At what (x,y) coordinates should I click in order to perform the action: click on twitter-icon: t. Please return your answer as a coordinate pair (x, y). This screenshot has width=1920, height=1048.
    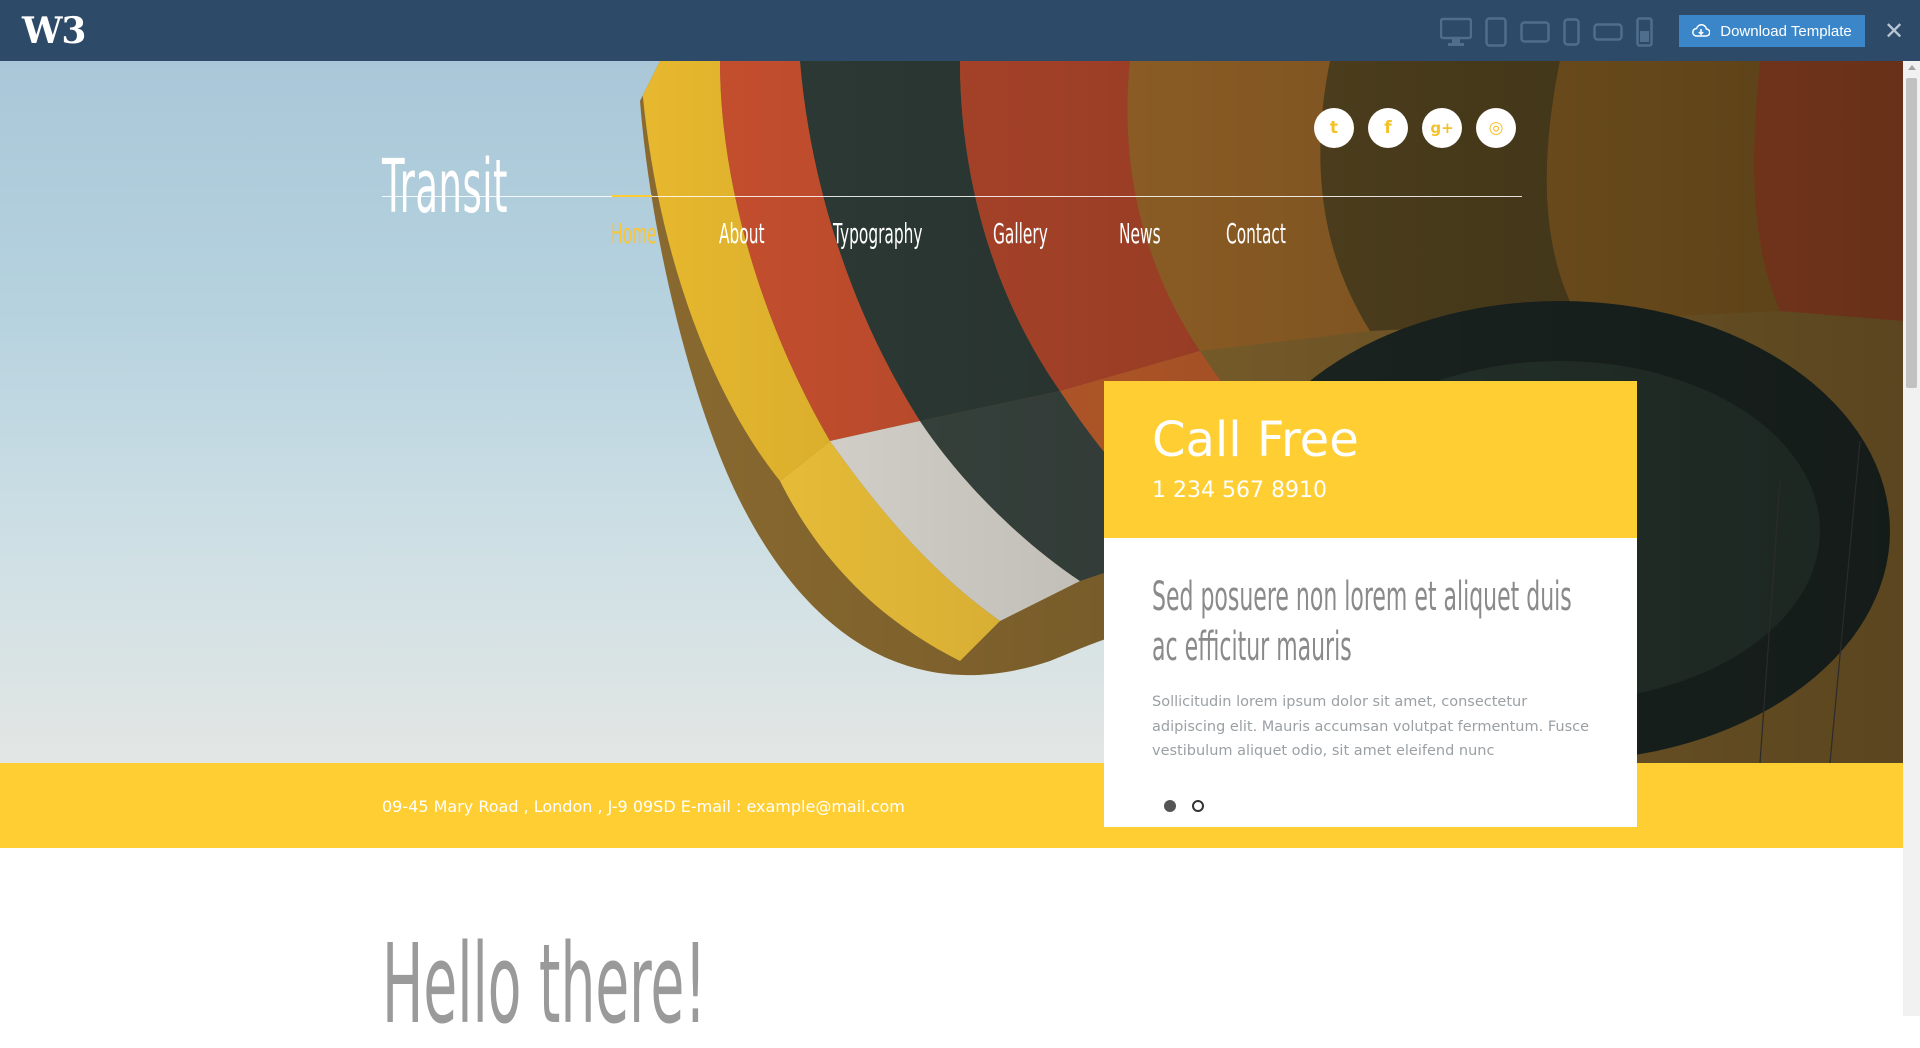
    Looking at the image, I should click on (1334, 128).